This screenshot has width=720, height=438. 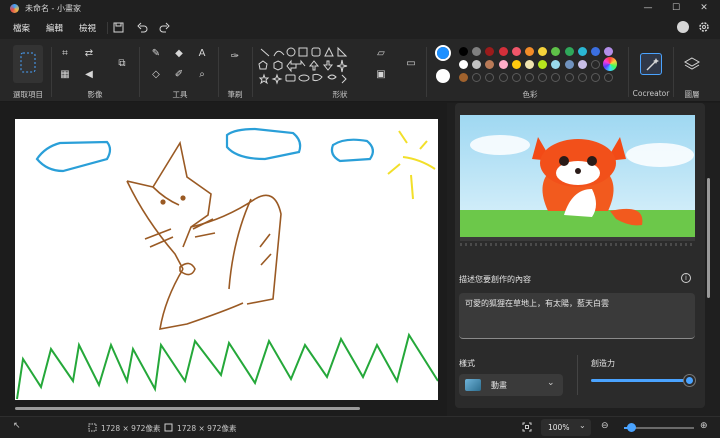 I want to click on prompt-textbox: 可愛的狐狸在草地上，有太陽，藍天白雲, so click(x=577, y=316).